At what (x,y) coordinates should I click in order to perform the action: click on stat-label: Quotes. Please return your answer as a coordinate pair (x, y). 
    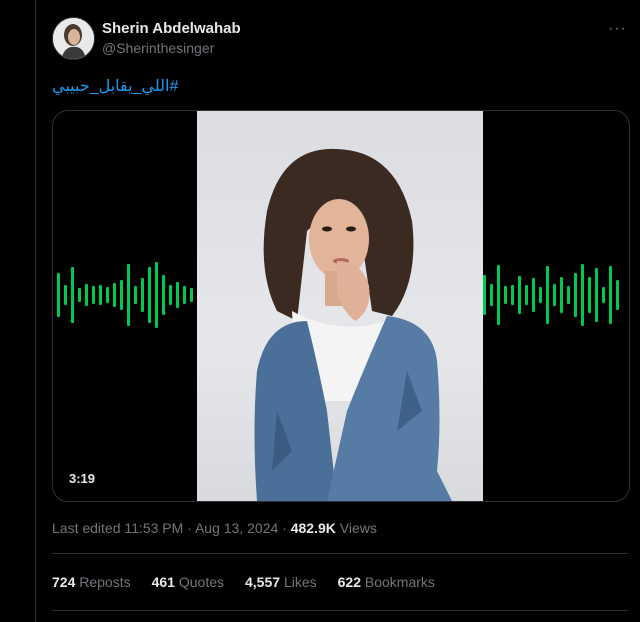
    Looking at the image, I should click on (201, 582).